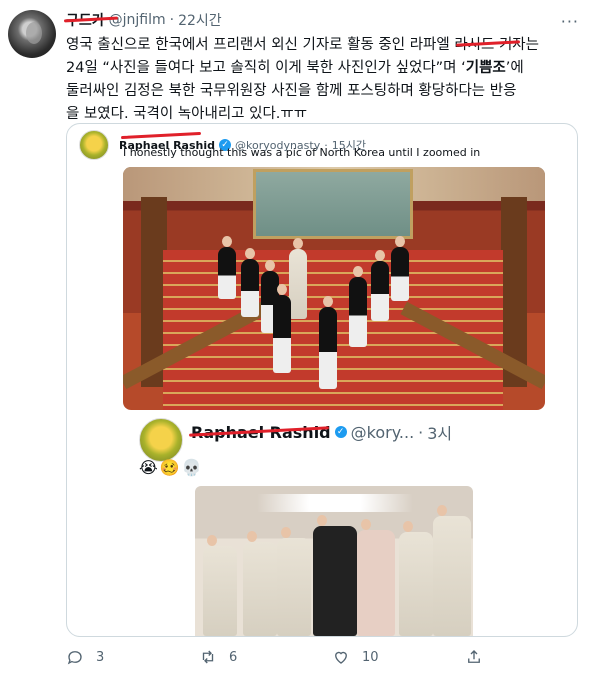  What do you see at coordinates (340, 432) in the screenshot?
I see `verified-badge-icon: ✓` at bounding box center [340, 432].